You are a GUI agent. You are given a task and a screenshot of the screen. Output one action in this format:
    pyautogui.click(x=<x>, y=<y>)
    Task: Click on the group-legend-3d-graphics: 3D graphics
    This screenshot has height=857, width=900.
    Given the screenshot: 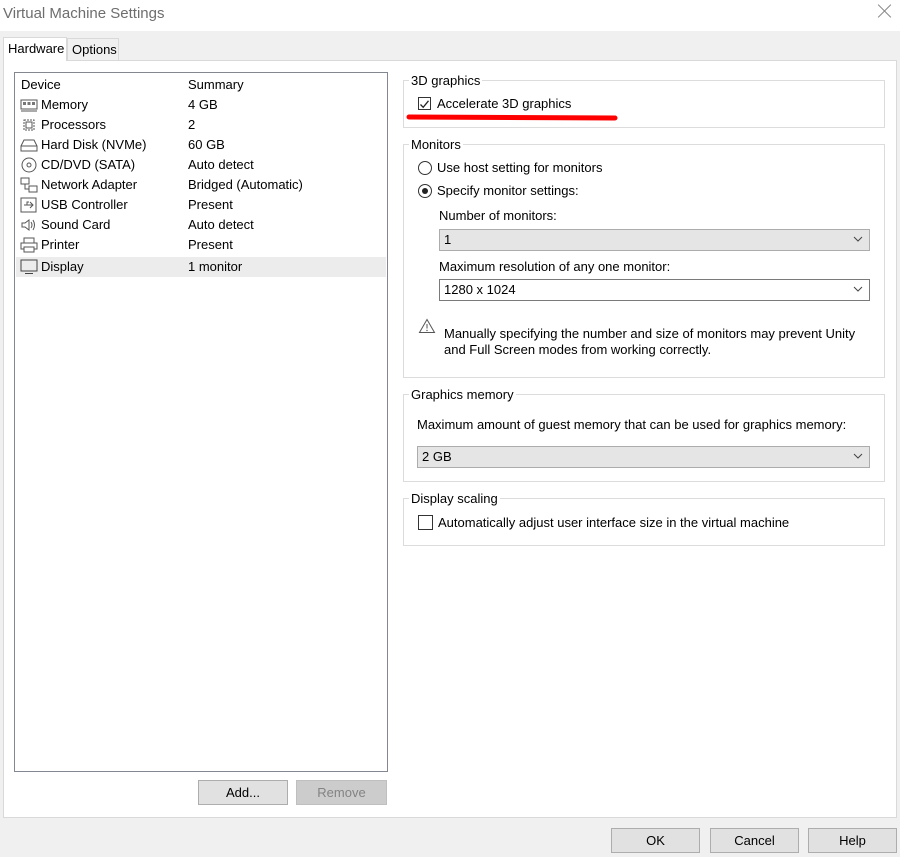 What is the action you would take?
    pyautogui.click(x=446, y=80)
    